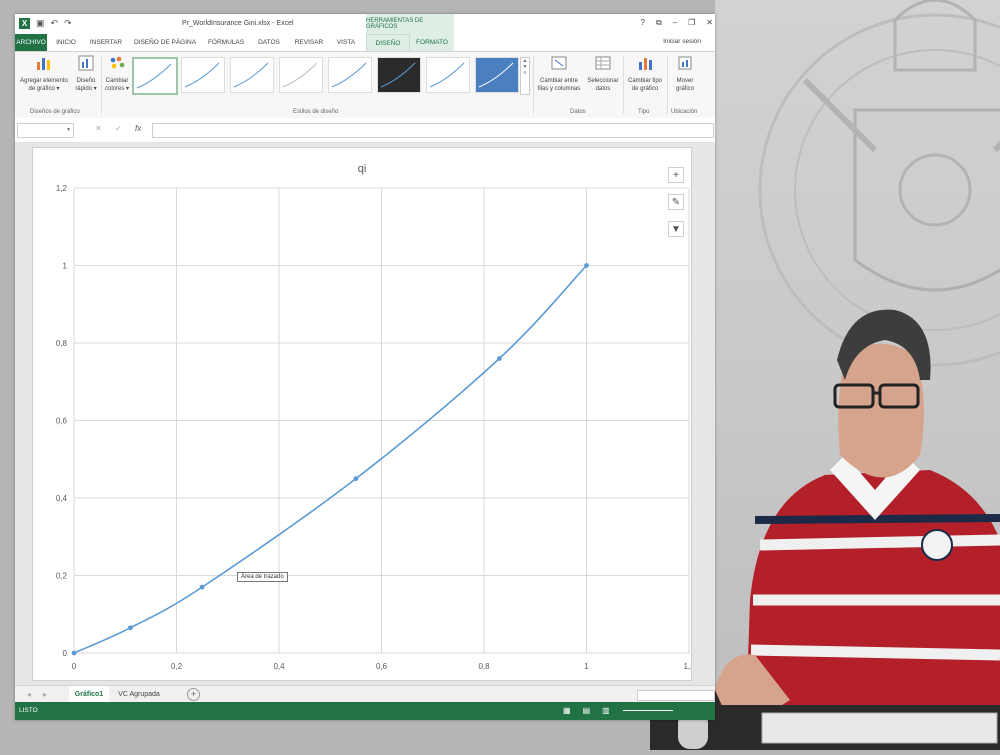 This screenshot has height=755, width=1000. What do you see at coordinates (44, 74) in the screenshot?
I see `add-chart-element-button: Agregar elemento de gráfico ▾` at bounding box center [44, 74].